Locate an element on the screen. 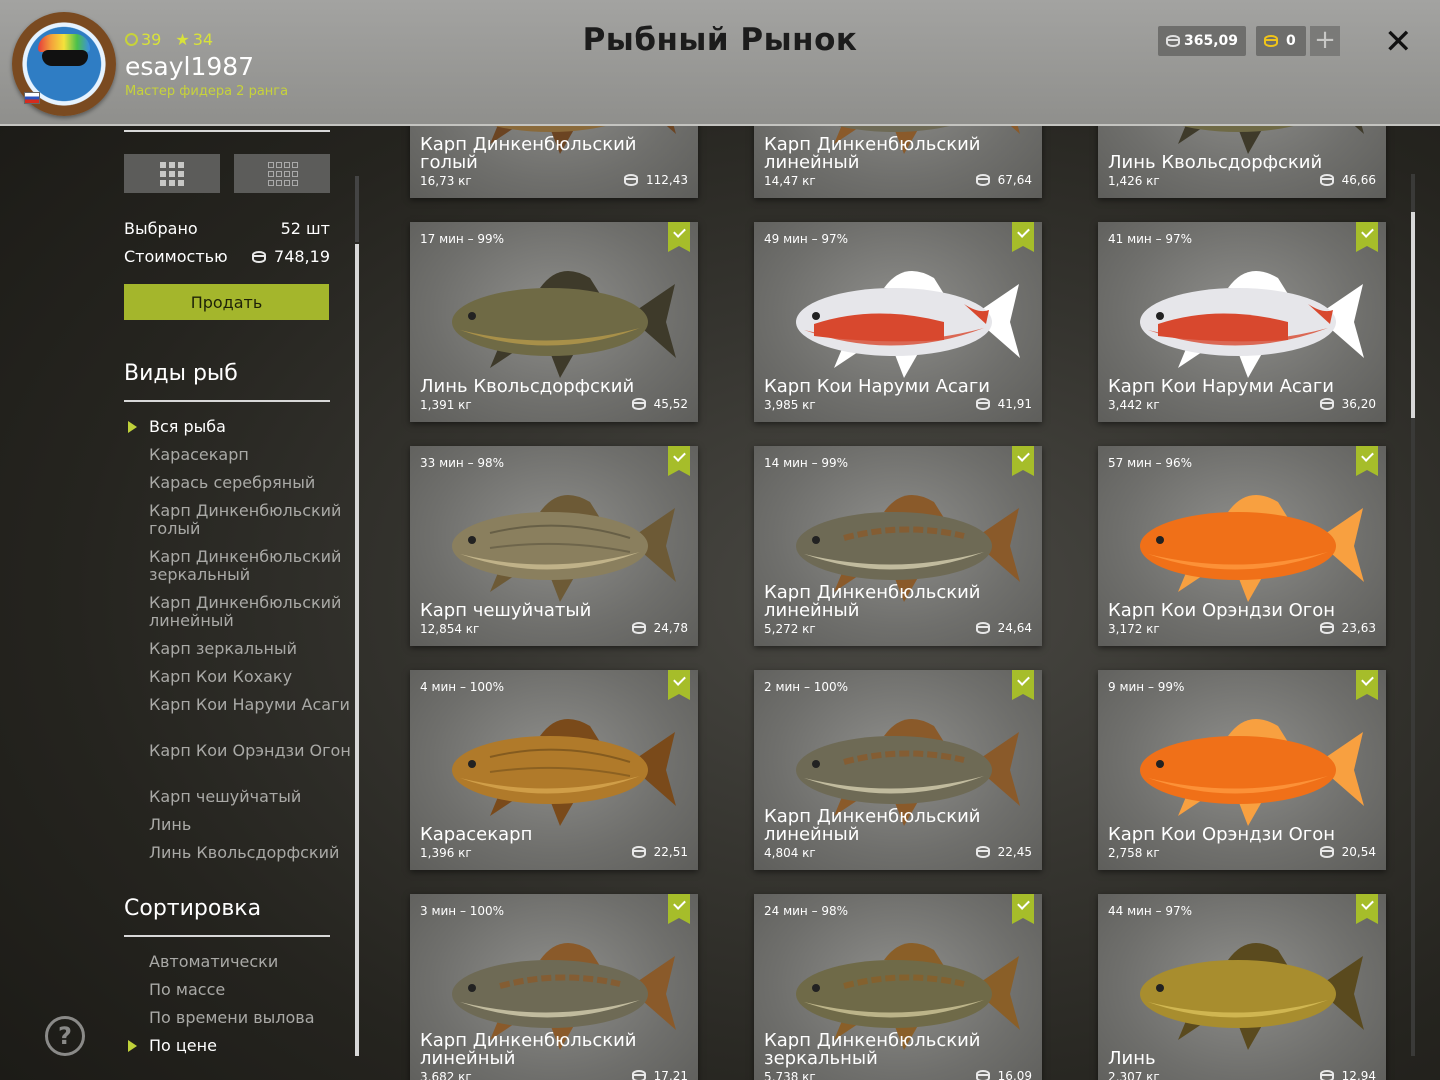 Image resolution: width=1440 pixels, height=1080 pixels. sidebar-scroll-track is located at coordinates (357, 209).